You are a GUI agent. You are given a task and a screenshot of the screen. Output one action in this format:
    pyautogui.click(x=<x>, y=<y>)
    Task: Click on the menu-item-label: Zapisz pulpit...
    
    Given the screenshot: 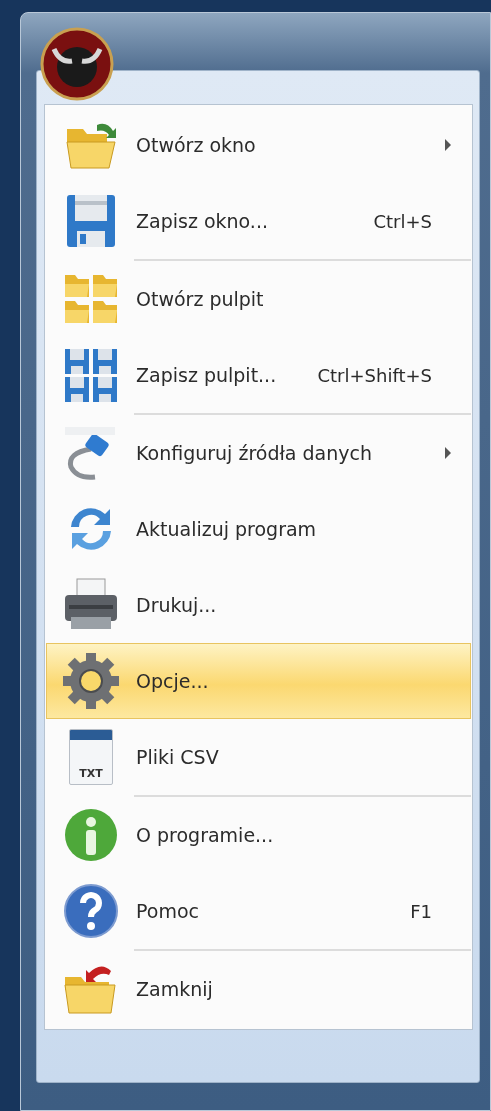 What is the action you would take?
    pyautogui.click(x=206, y=375)
    